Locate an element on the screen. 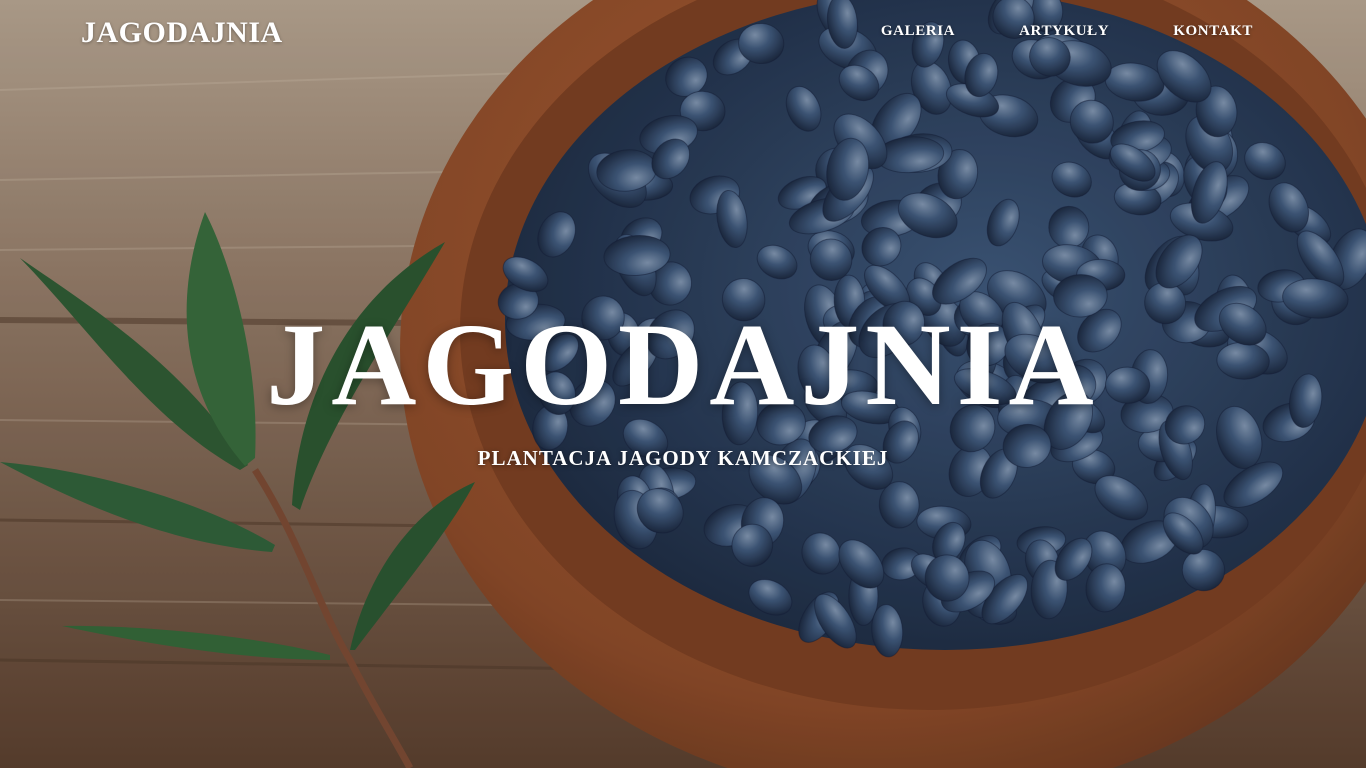 This screenshot has width=1366, height=768. main-navigation: GALERIA ARTYKUŁY KONTAKT is located at coordinates (1067, 31).